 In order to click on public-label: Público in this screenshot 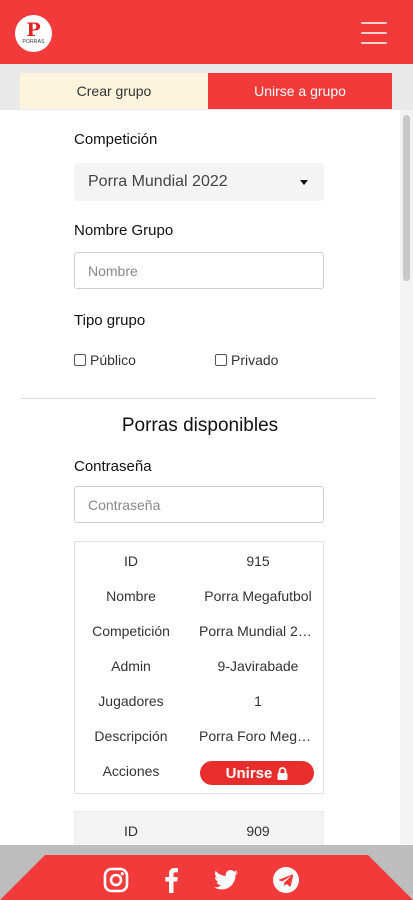, I will do `click(113, 360)`.